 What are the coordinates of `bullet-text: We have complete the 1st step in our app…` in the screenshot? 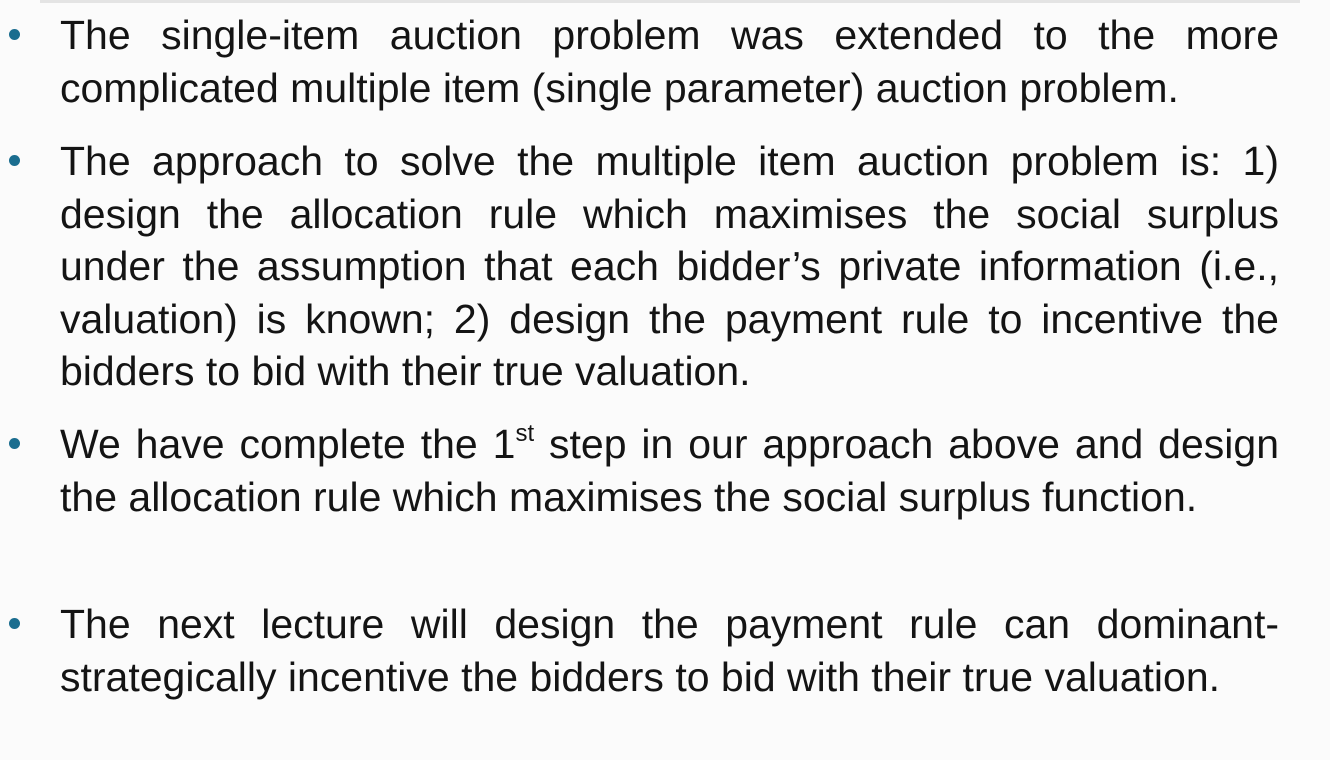 It's located at (669, 470).